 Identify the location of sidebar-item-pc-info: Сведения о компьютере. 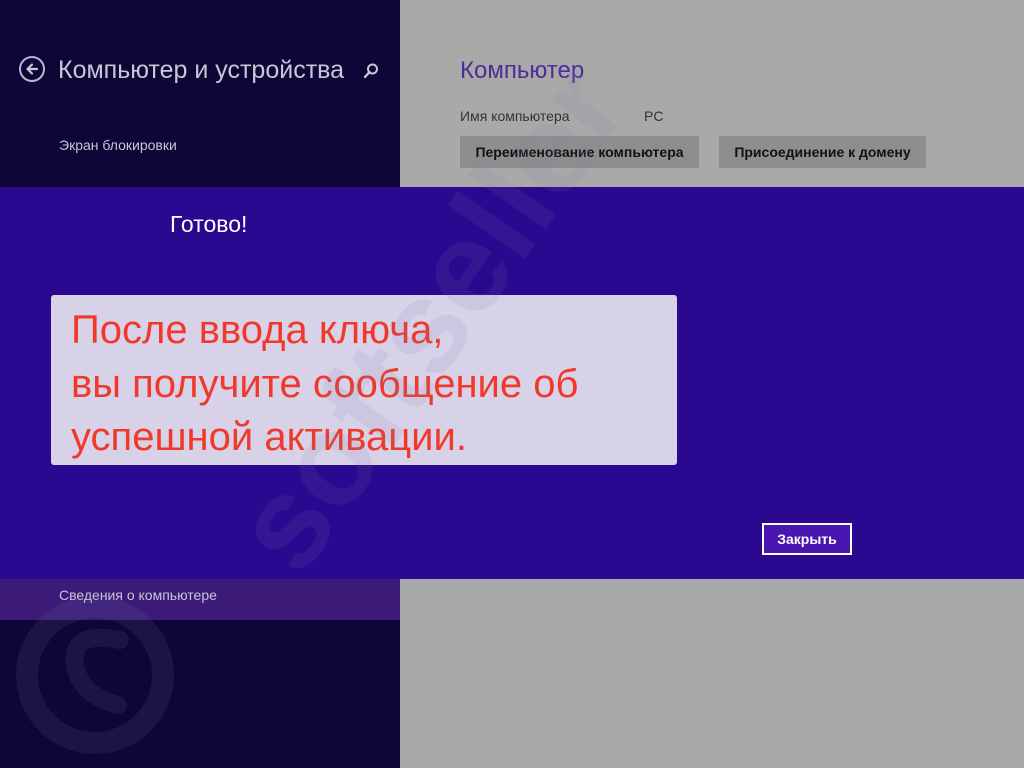
(138, 595).